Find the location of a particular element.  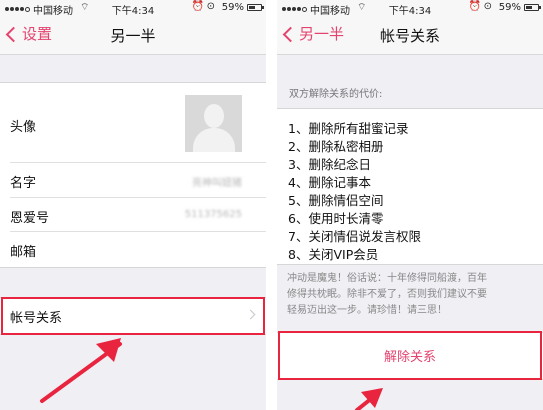

highlight-box is located at coordinates (410, 355).